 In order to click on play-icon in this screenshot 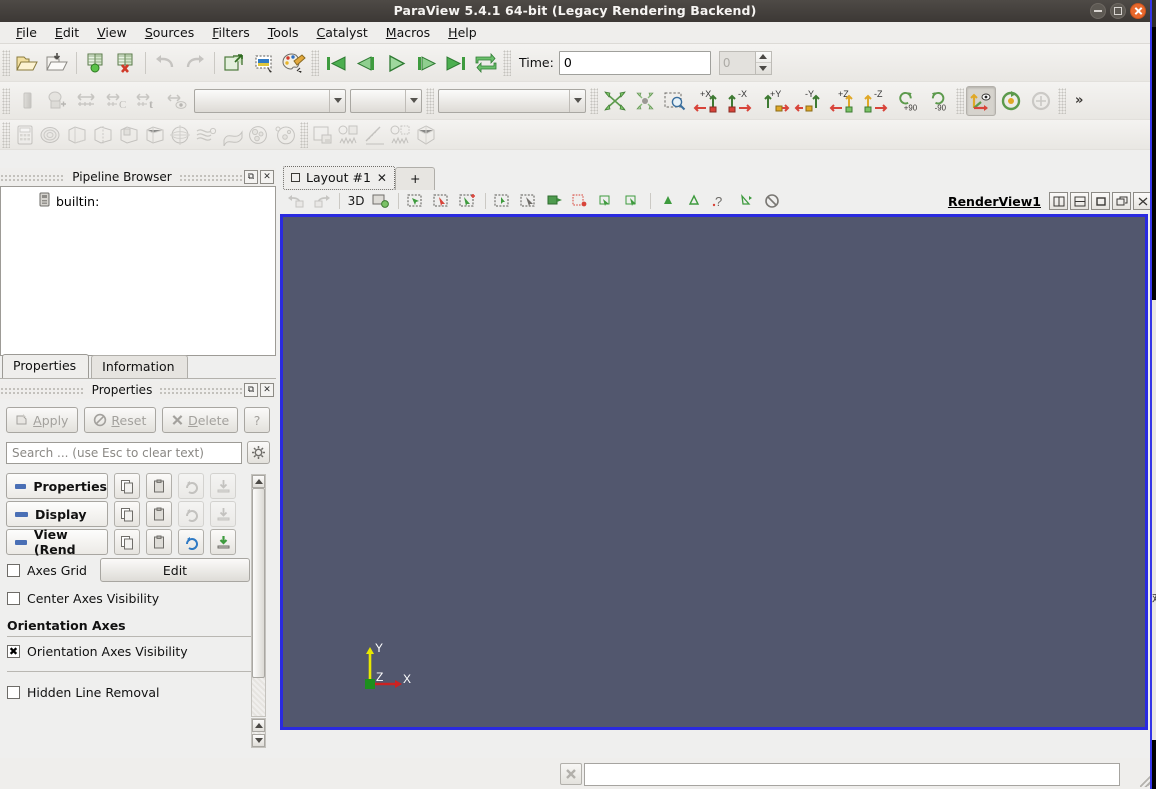, I will do `click(396, 63)`.